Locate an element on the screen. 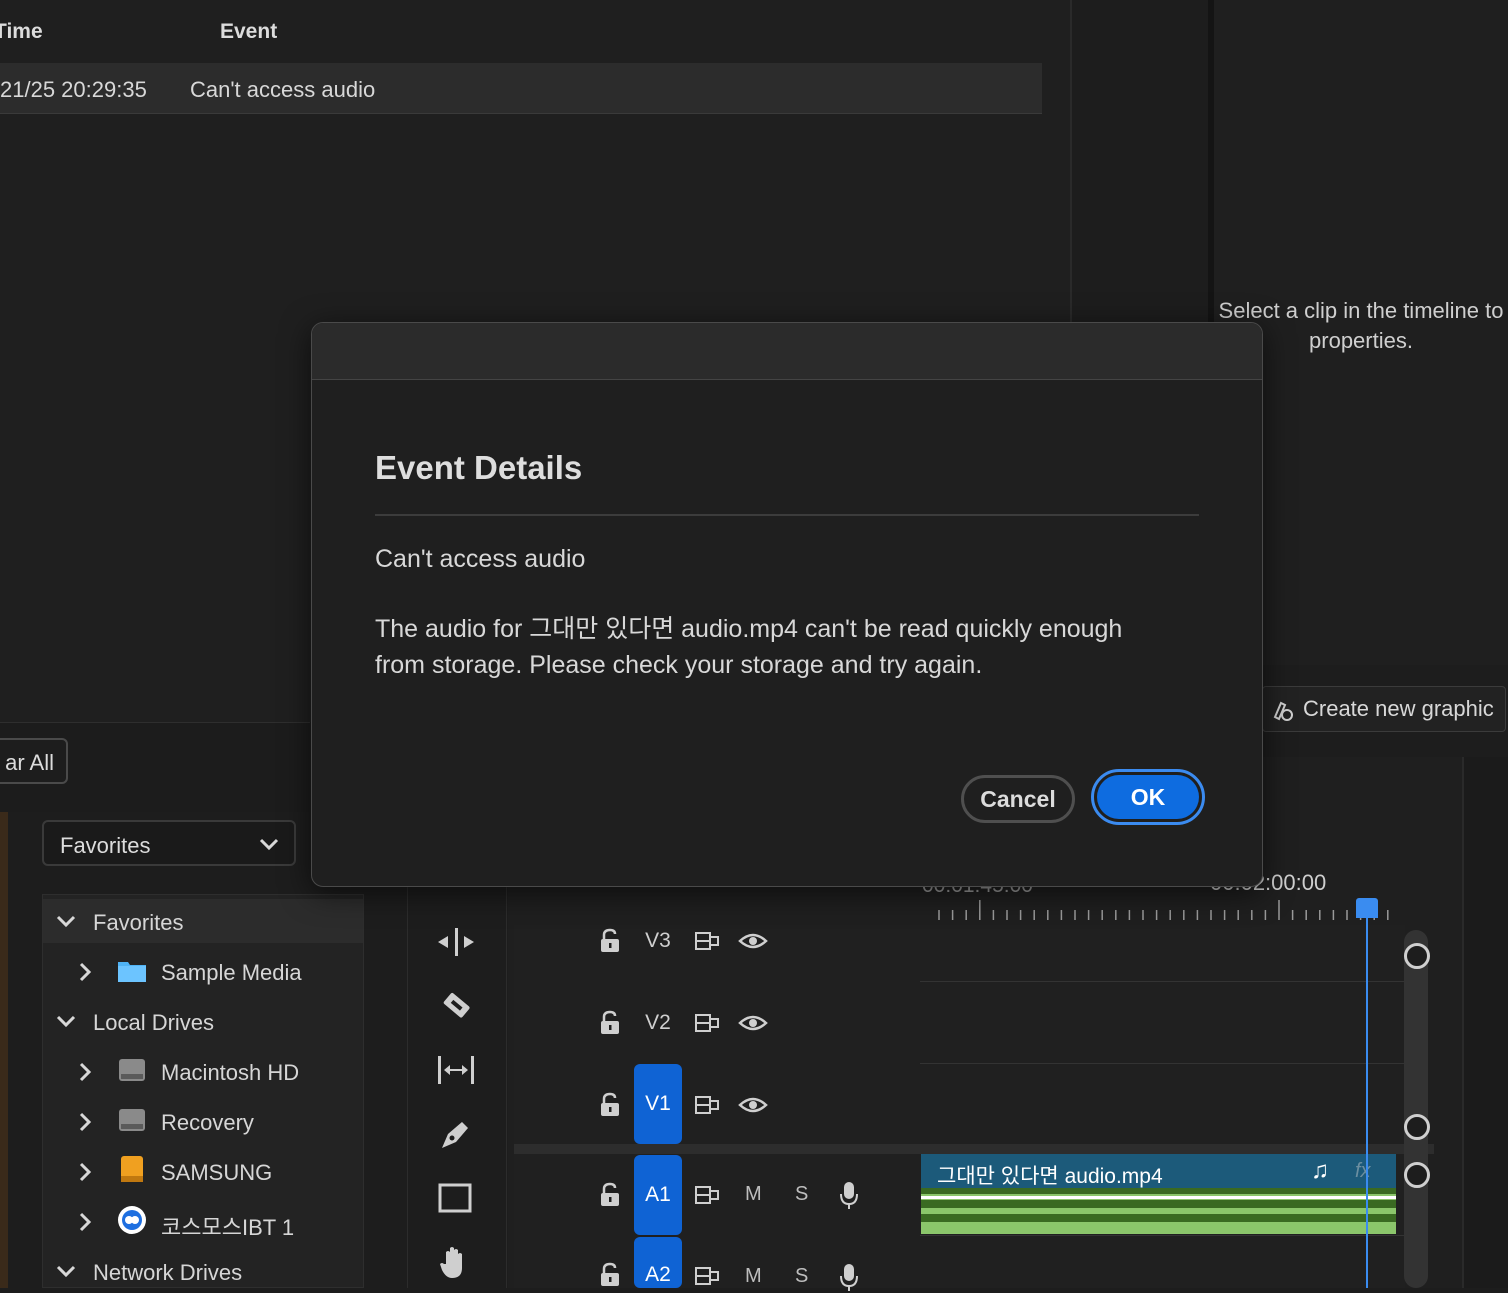 The height and width of the screenshot is (1293, 1508). event-row: 21/25 20:29:35 Can't access audio is located at coordinates (521, 88).